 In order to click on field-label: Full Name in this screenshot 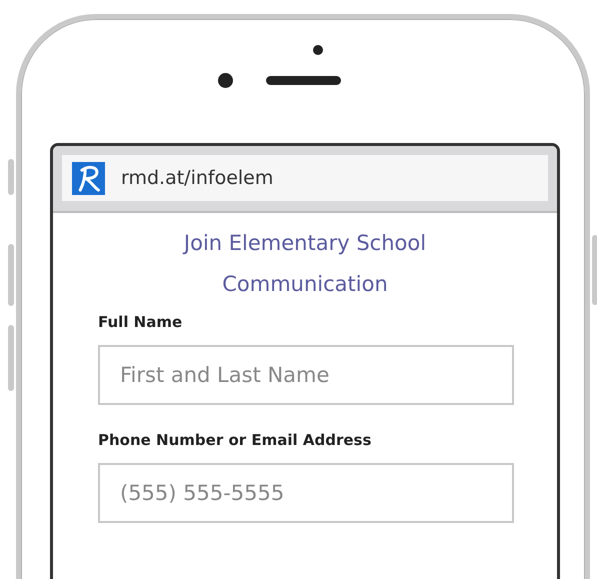, I will do `click(141, 322)`.